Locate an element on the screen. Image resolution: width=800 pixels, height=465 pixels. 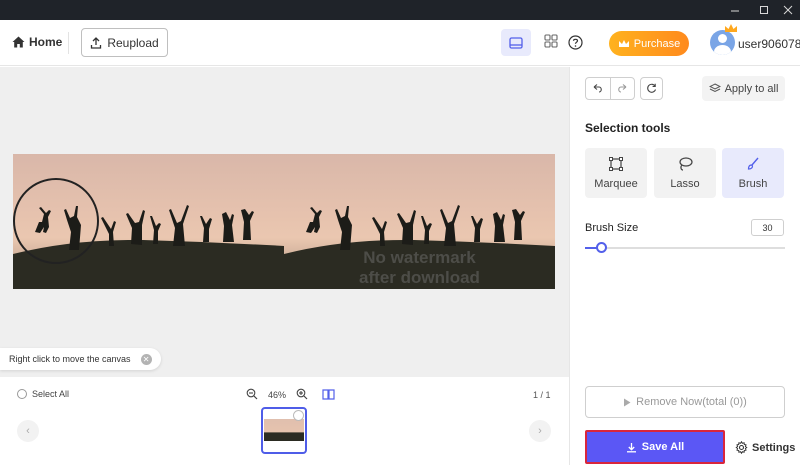
layers-icon is located at coordinates (714, 88).